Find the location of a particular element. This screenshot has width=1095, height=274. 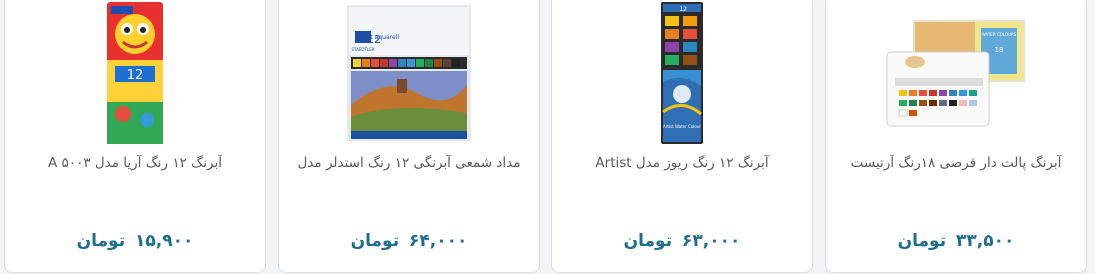

aria-watercolor-box-icon: 12 is located at coordinates (135, 73).